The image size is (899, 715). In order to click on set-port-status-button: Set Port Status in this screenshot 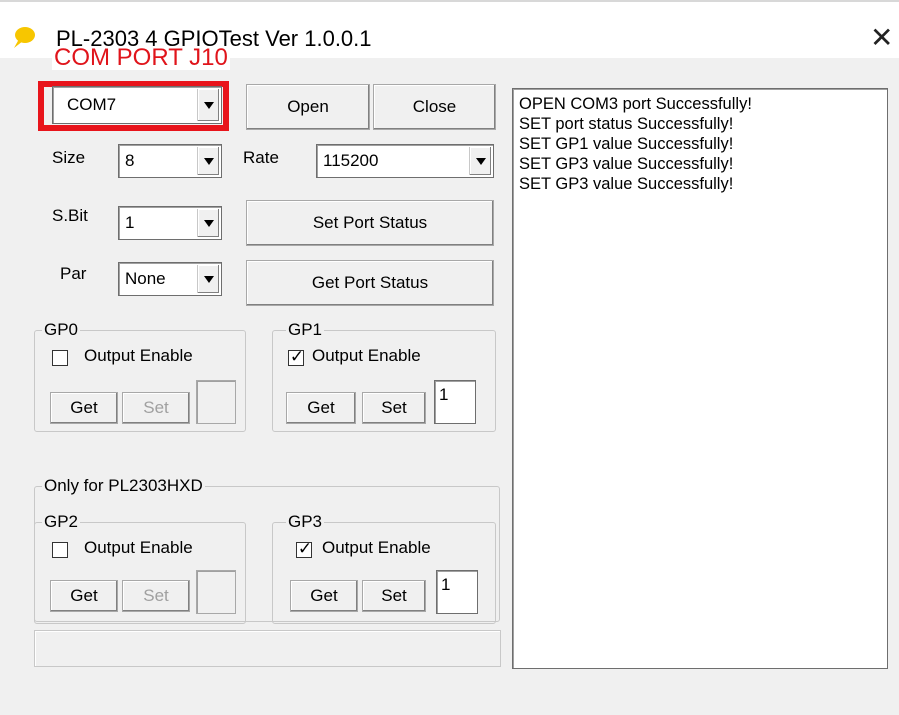, I will do `click(370, 223)`.